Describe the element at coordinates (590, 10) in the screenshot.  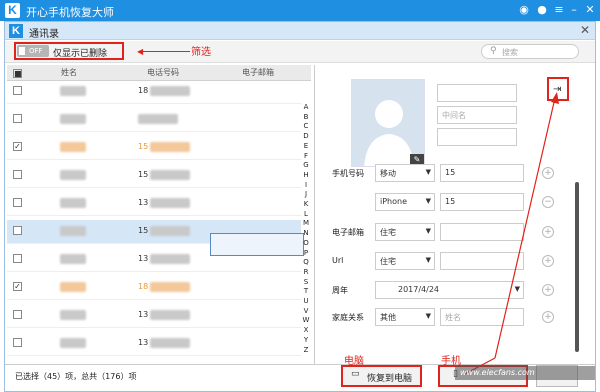
I see `close-icon: ✕` at that location.